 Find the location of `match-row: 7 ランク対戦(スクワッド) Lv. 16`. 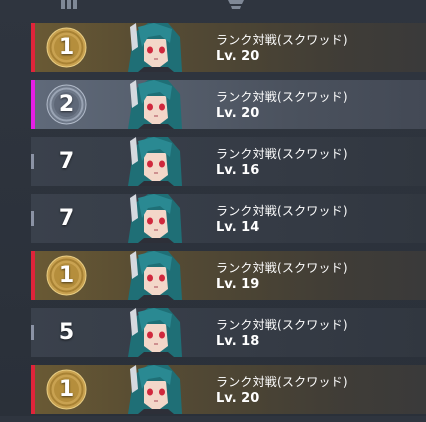

match-row: 7 ランク対戦(スクワッド) Lv. 16 is located at coordinates (228, 161).